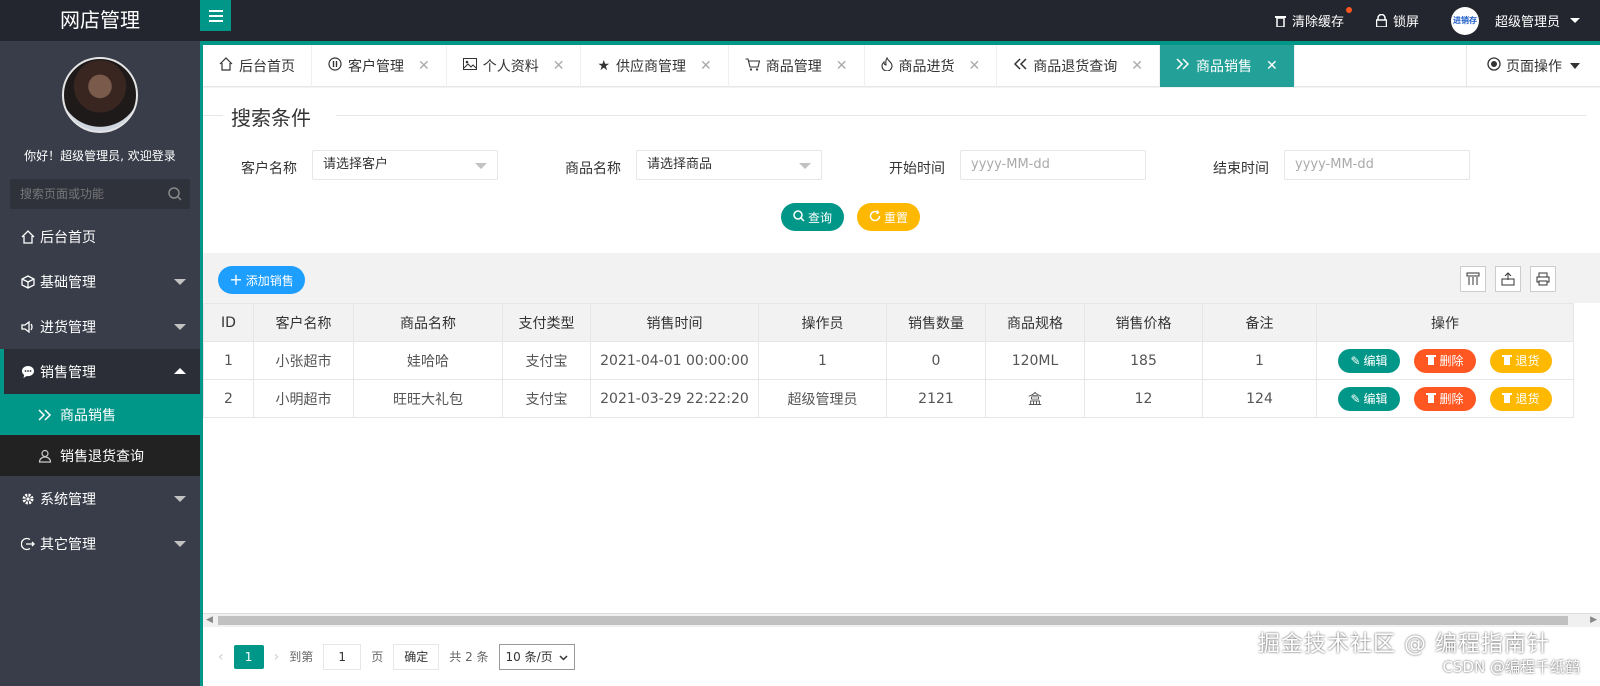  What do you see at coordinates (100, 95) in the screenshot?
I see `profile-avatar` at bounding box center [100, 95].